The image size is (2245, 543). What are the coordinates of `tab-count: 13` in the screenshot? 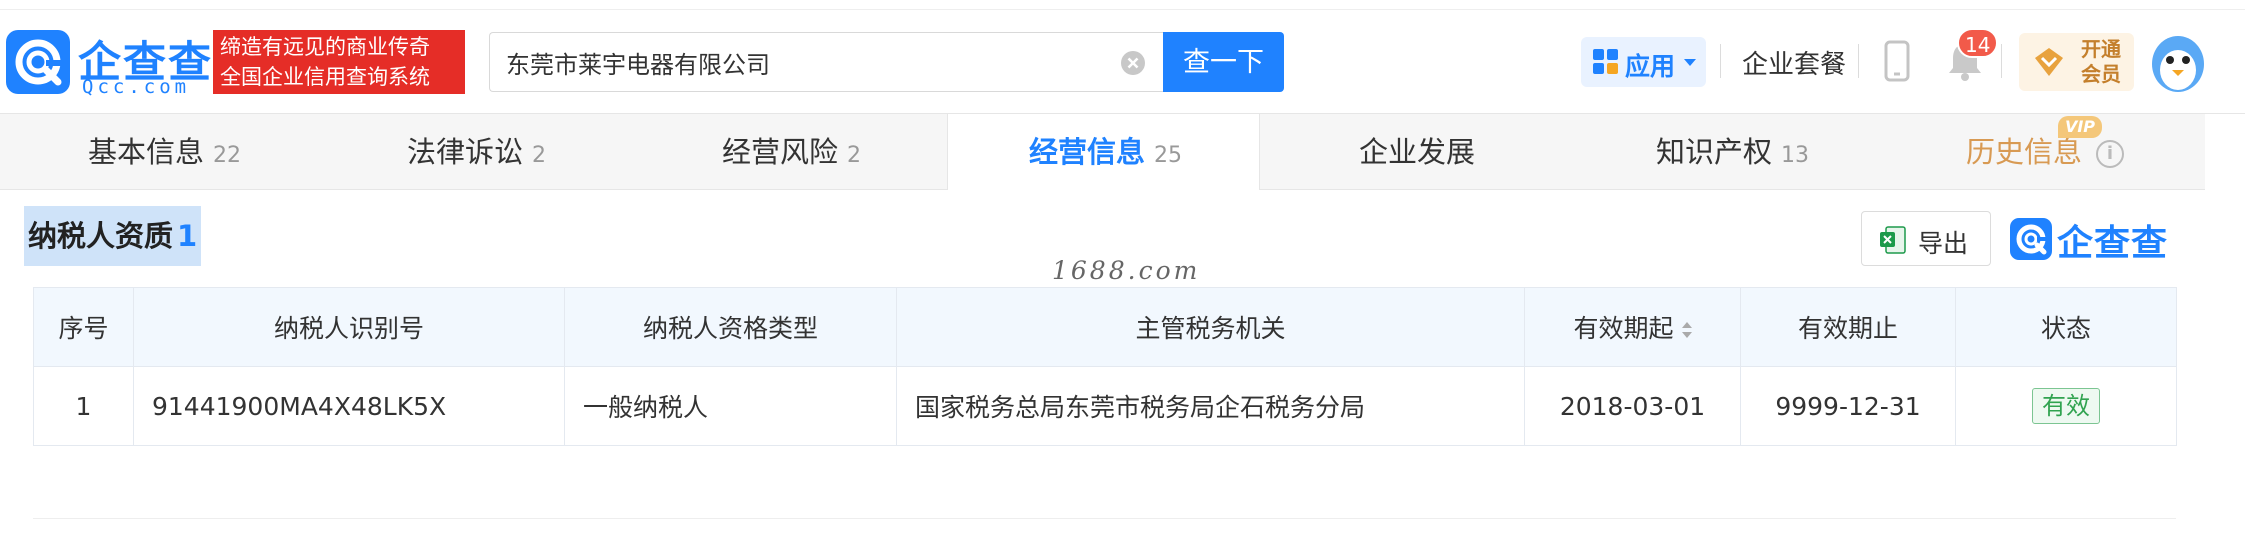 It's located at (1795, 155).